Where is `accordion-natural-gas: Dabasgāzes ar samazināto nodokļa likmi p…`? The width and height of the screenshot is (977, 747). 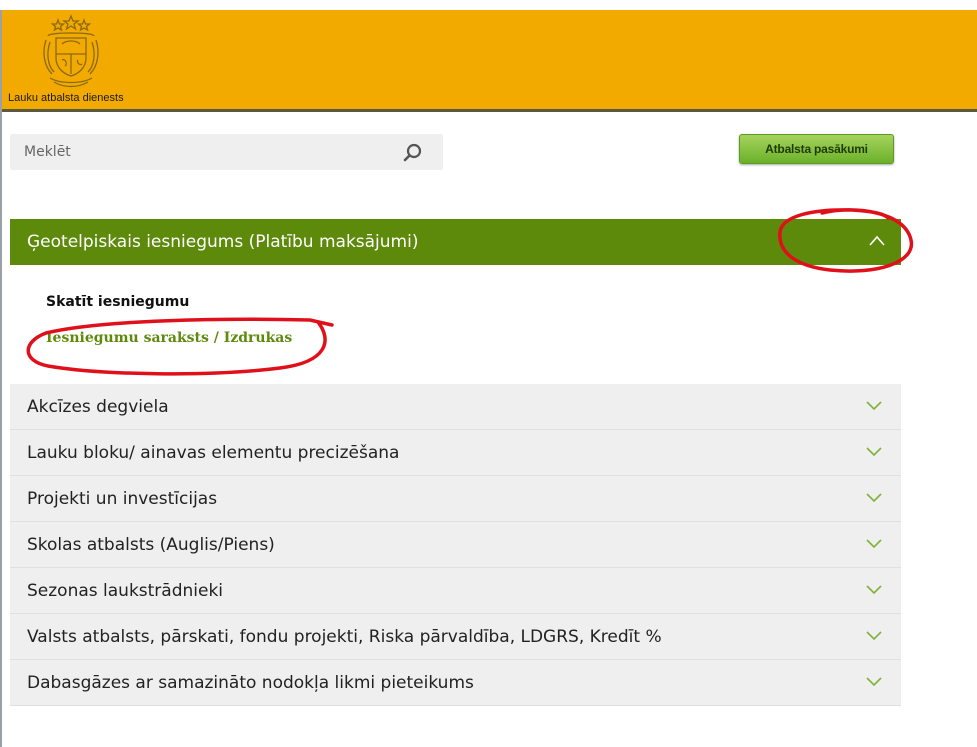 accordion-natural-gas: Dabasgāzes ar samazināto nodokļa likmi p… is located at coordinates (455, 683).